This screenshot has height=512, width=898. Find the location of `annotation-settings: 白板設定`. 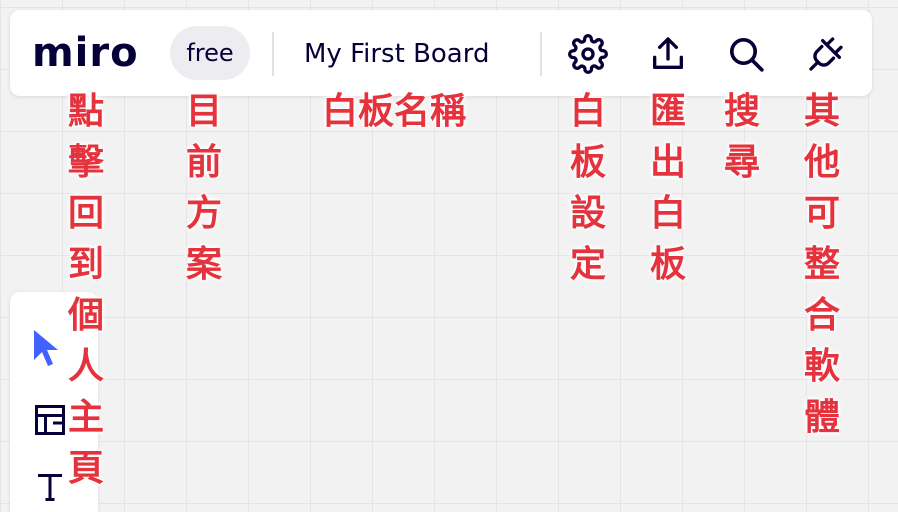

annotation-settings: 白板設定 is located at coordinates (587, 188).